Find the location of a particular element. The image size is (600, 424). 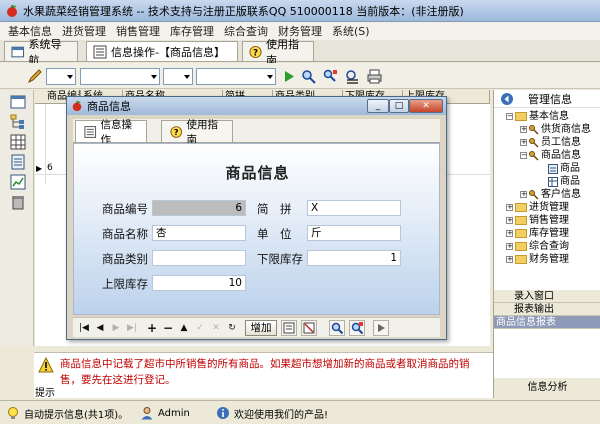

max-stock-input: 10 is located at coordinates (199, 283).